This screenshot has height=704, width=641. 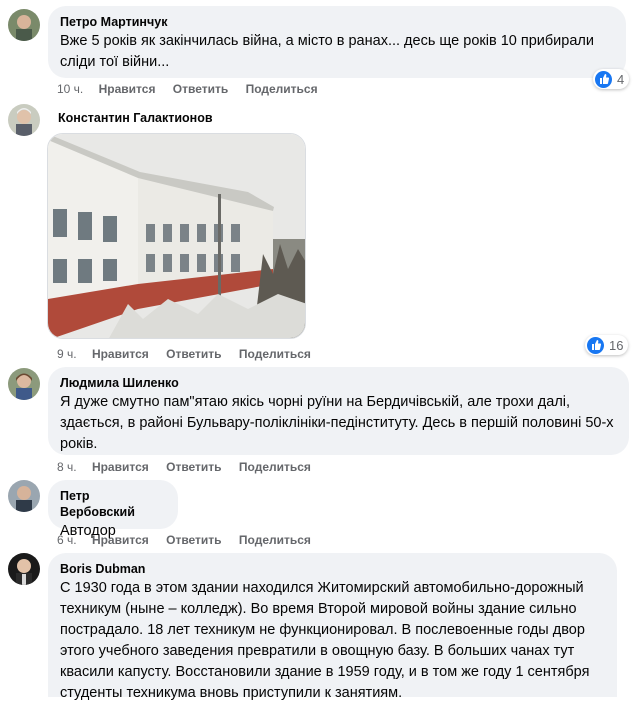 I want to click on comment-timestamp: 10 ч., so click(x=70, y=89).